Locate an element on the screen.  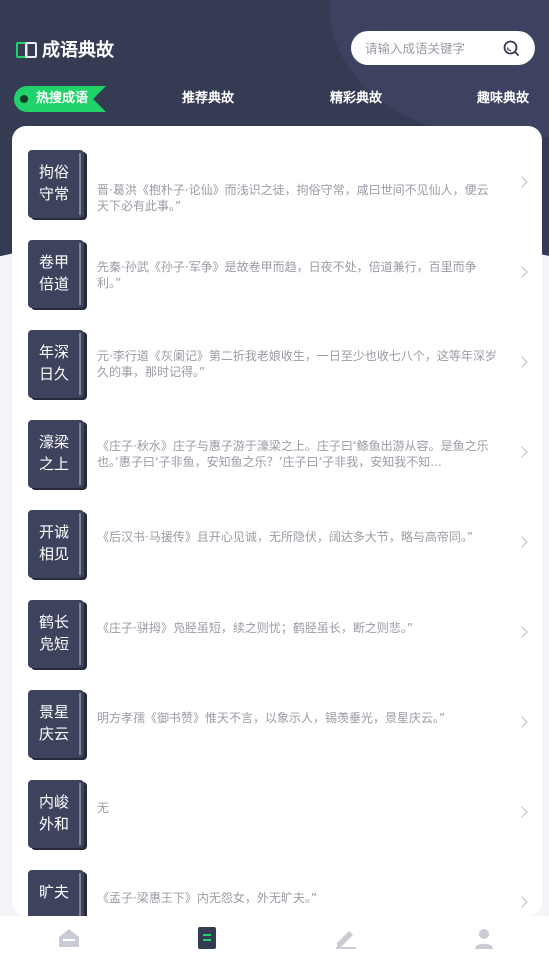
category-tabs: 热搜成语 推荐典故 精彩典故 趣味典故 is located at coordinates (274, 99).